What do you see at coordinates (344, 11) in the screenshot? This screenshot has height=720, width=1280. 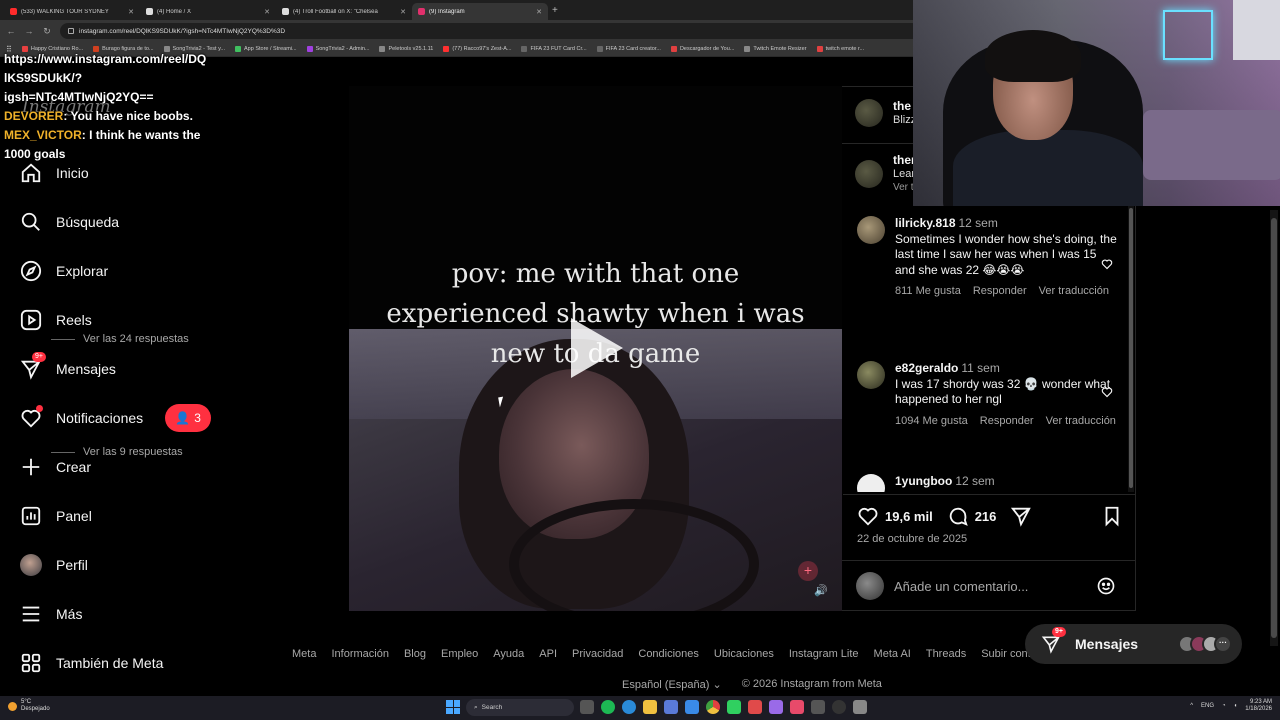 I see `browser-tab: (4) Troll Football on X: "Chelsea ✕` at bounding box center [344, 11].